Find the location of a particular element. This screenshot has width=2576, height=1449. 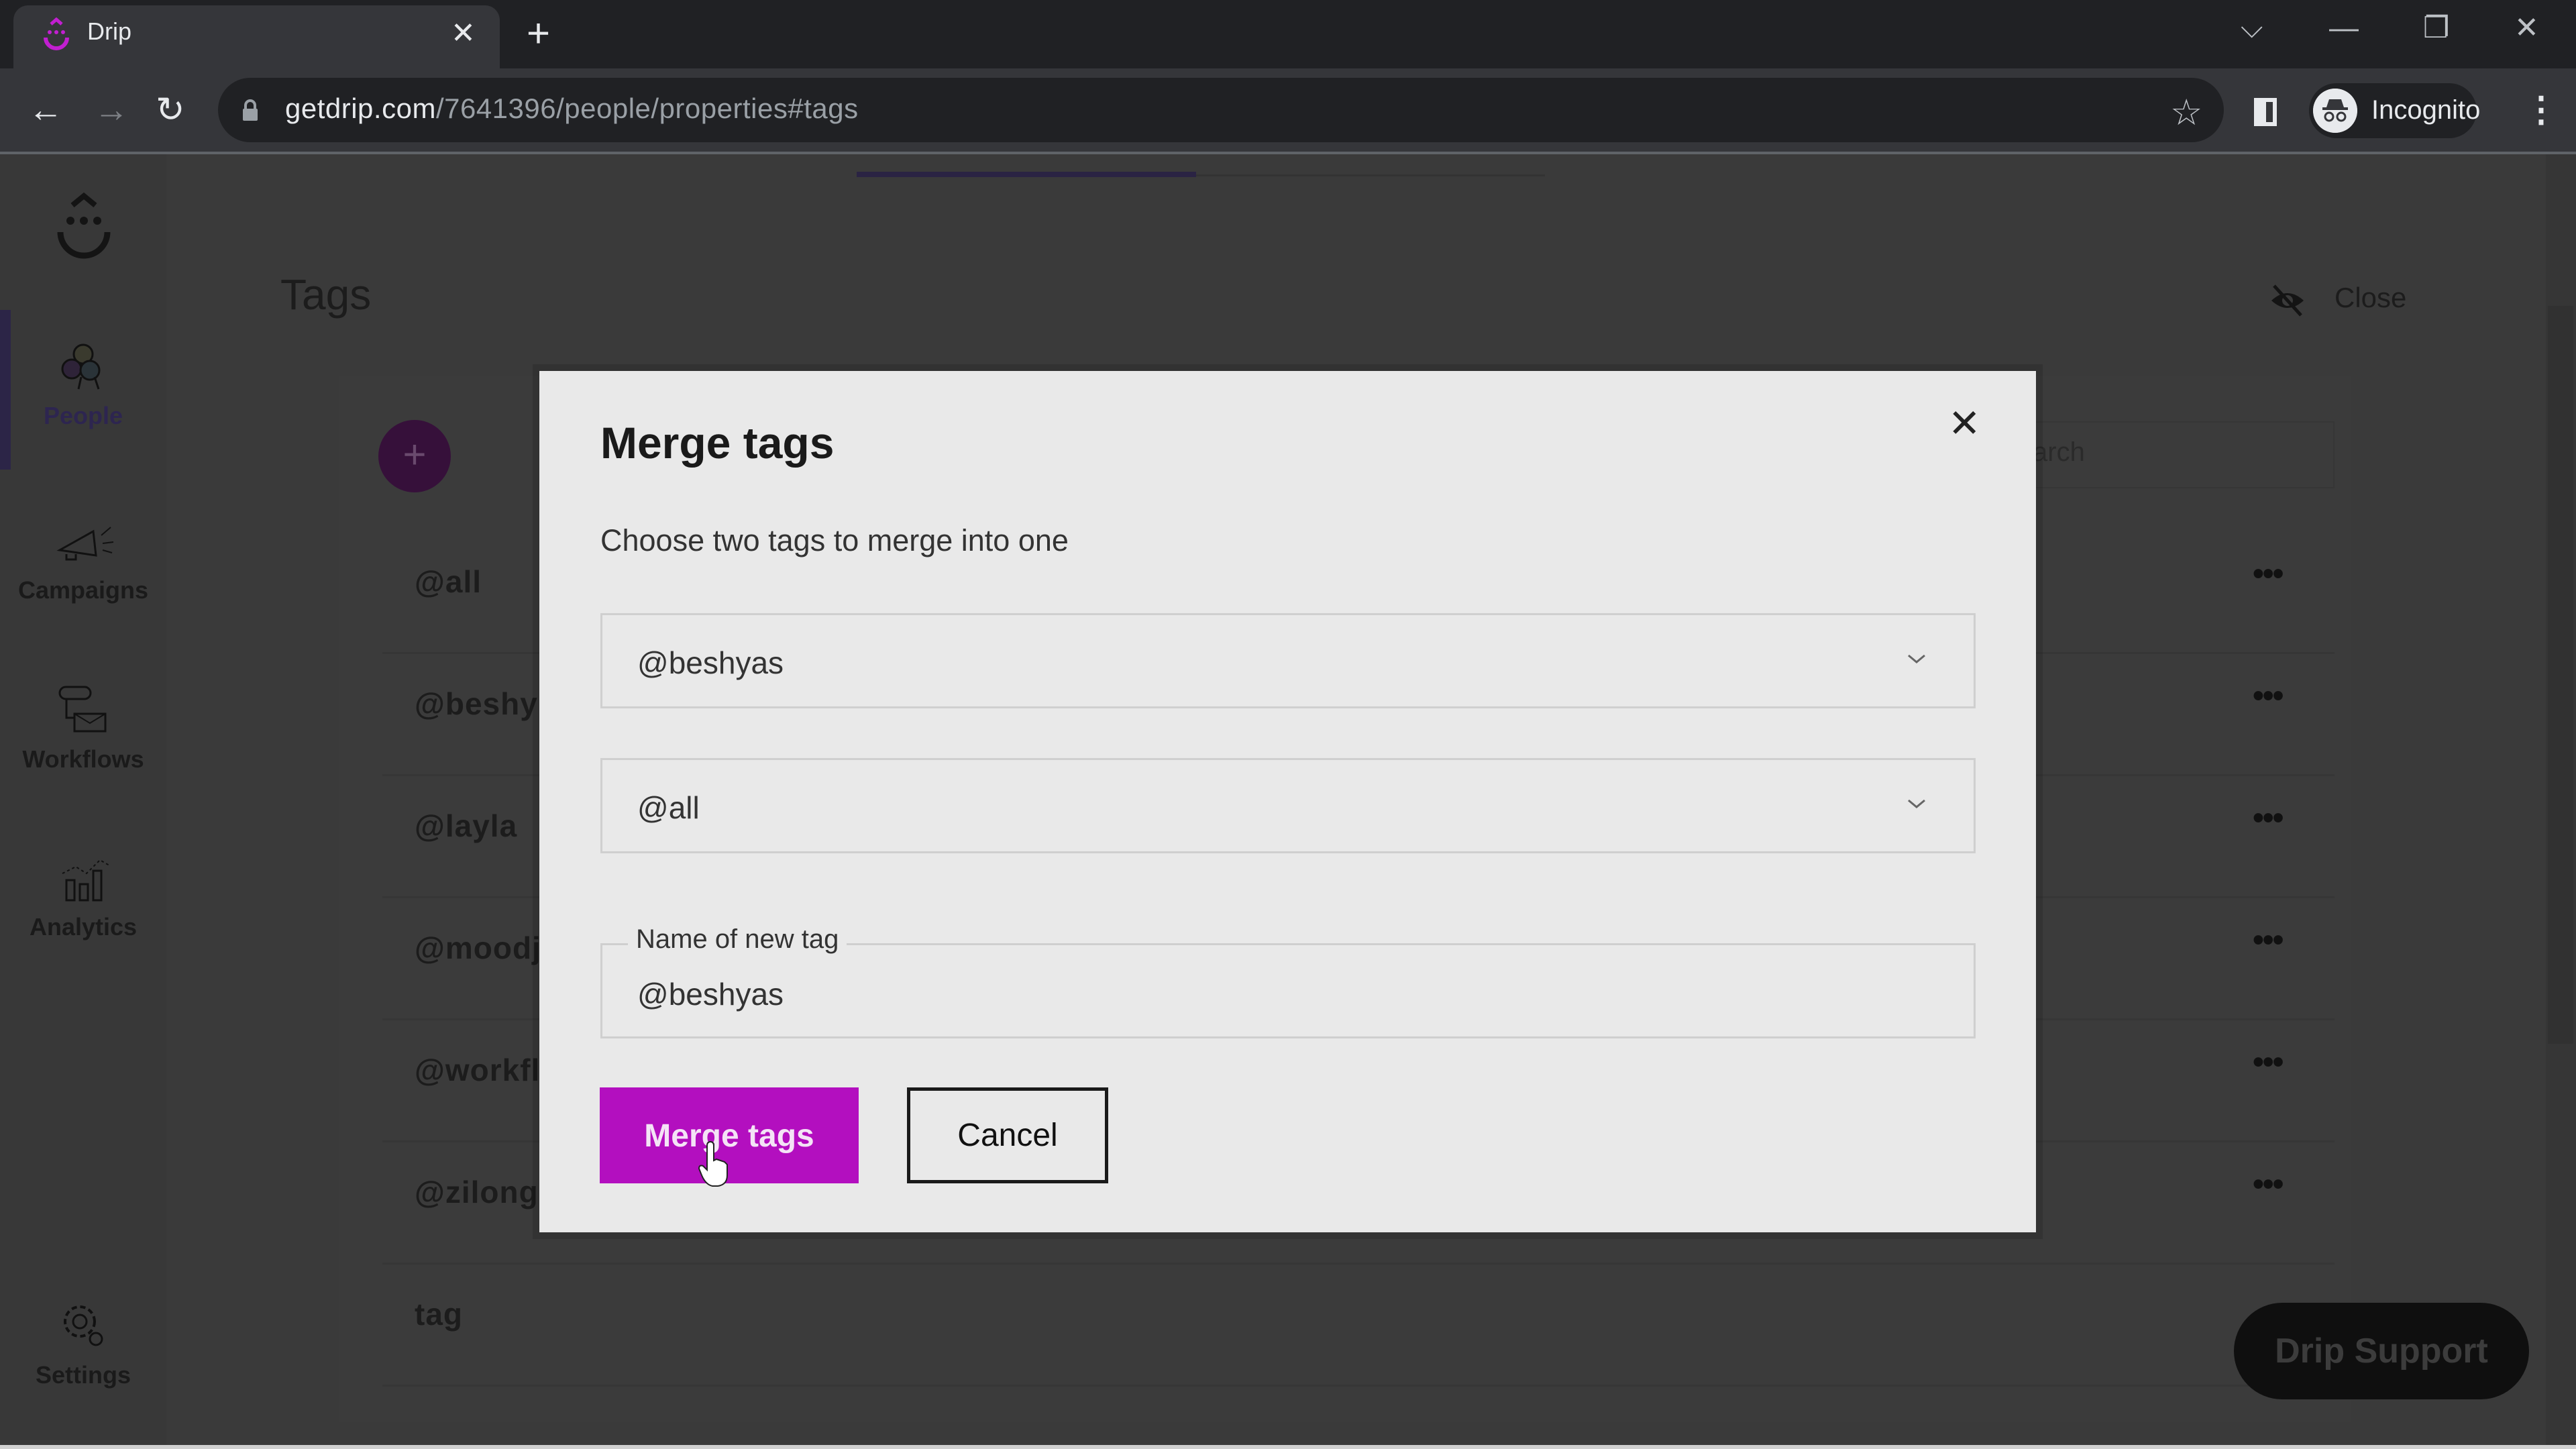

sidebar-item-label: Analytics is located at coordinates (83, 927).